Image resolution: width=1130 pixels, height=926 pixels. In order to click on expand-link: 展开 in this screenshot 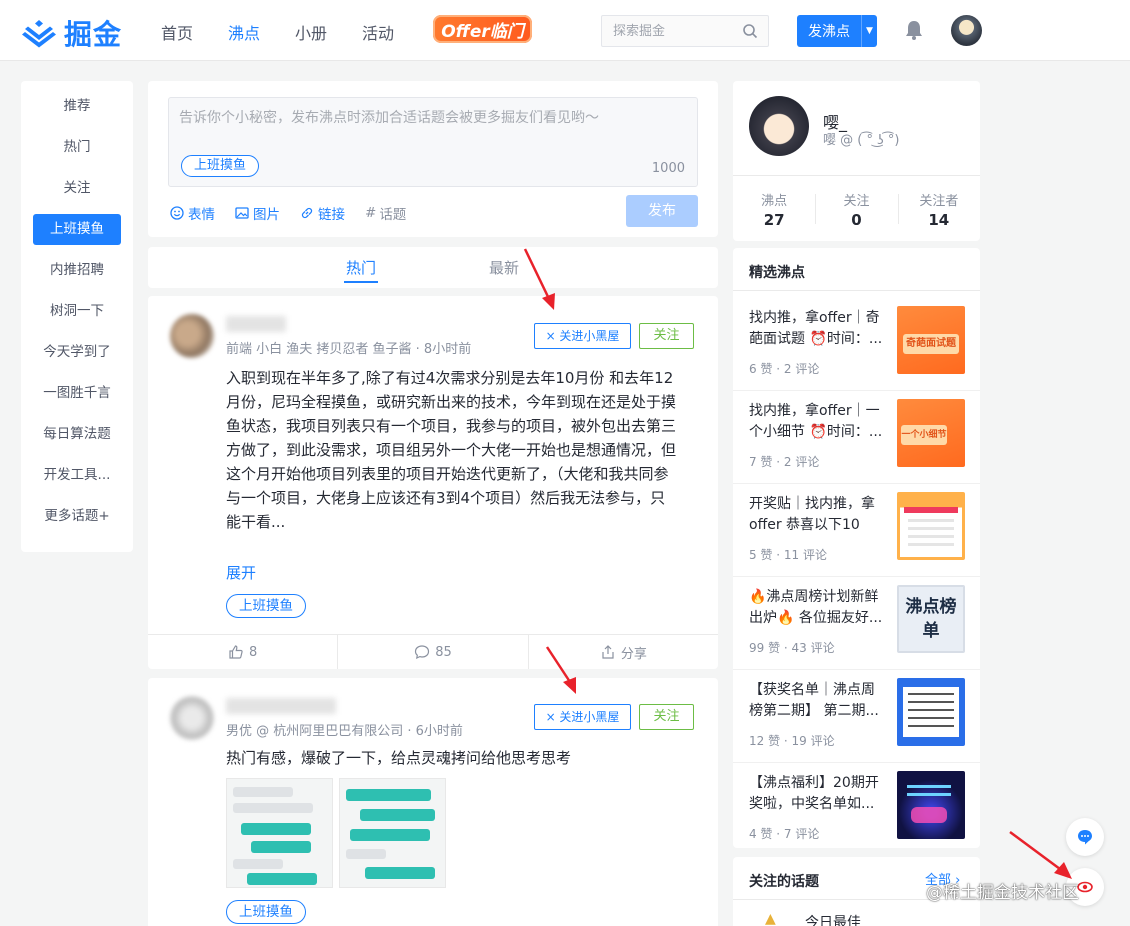, I will do `click(241, 572)`.